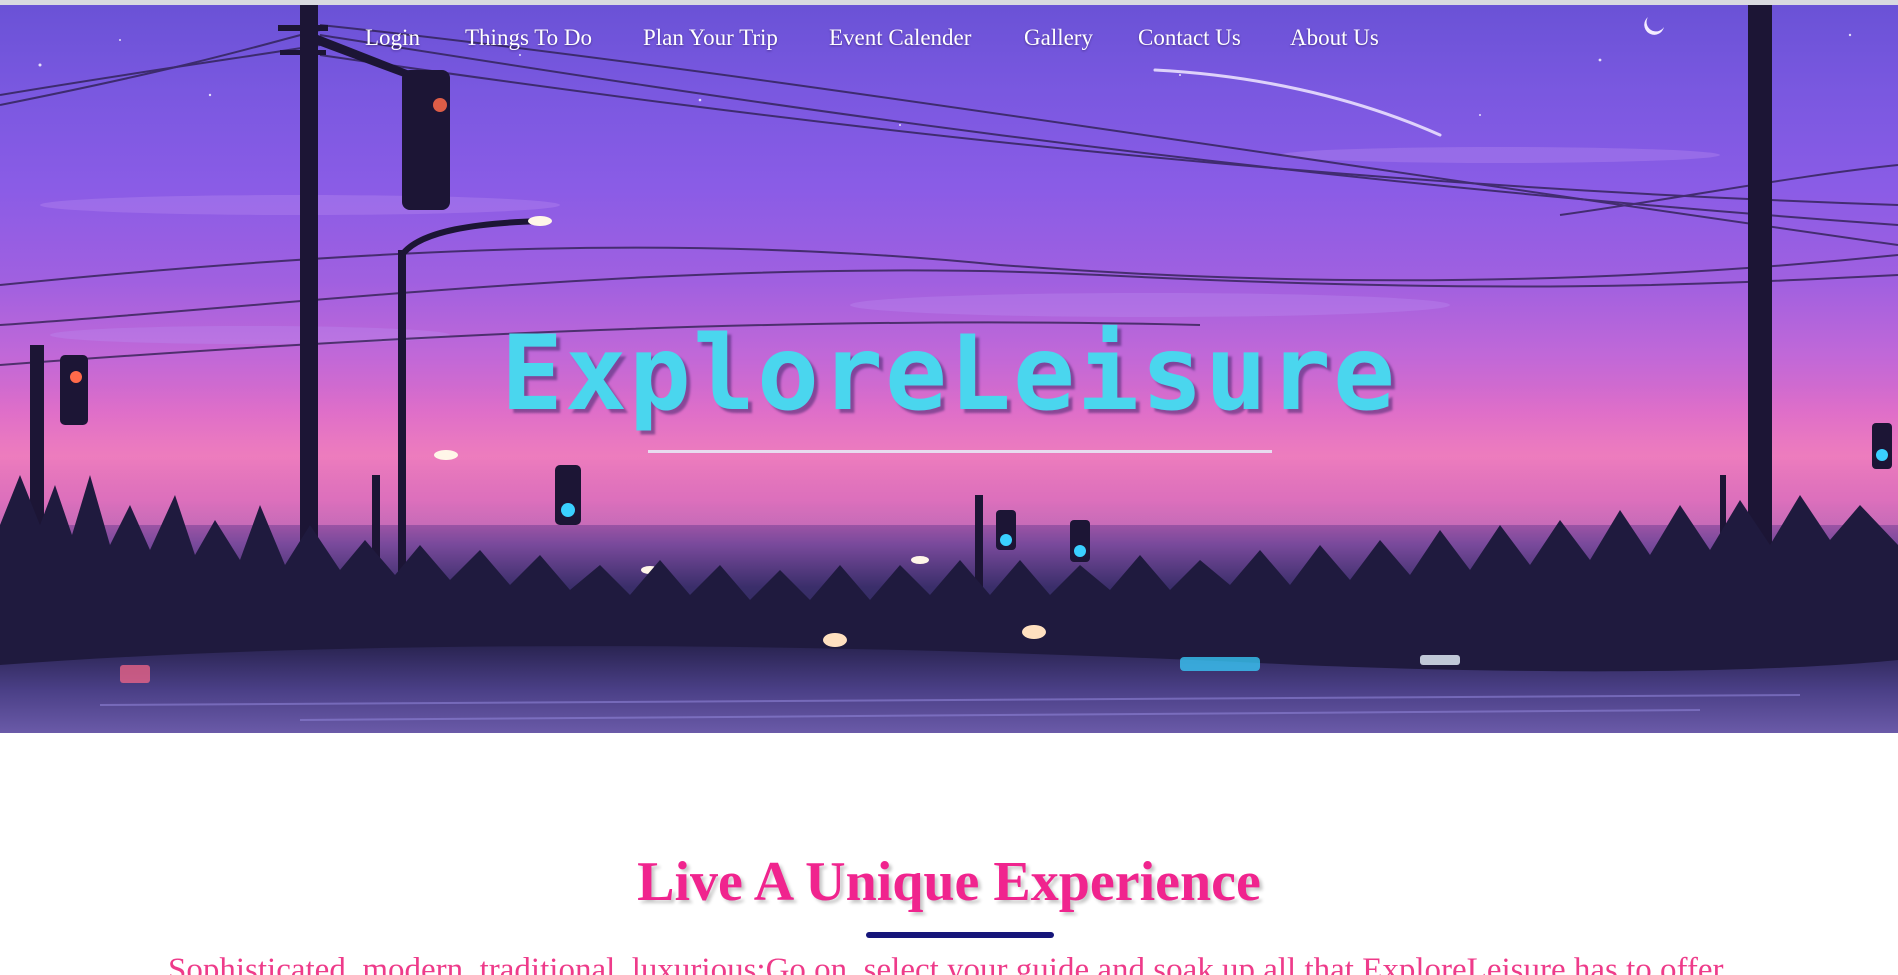 Image resolution: width=1898 pixels, height=975 pixels. I want to click on nav-about-us: About Us, so click(1334, 38).